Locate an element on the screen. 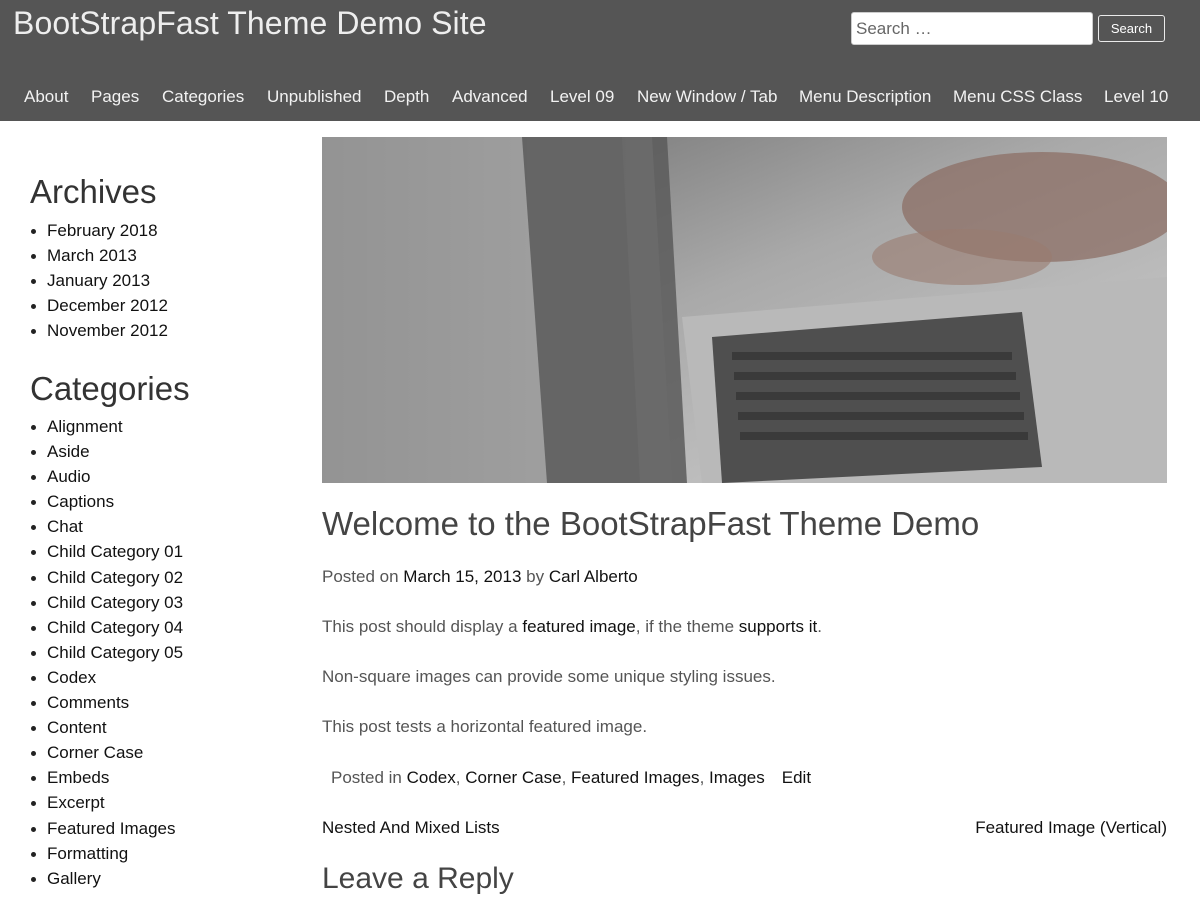 Image resolution: width=1200 pixels, height=900 pixels. archive-item: January 2013 is located at coordinates (98, 282).